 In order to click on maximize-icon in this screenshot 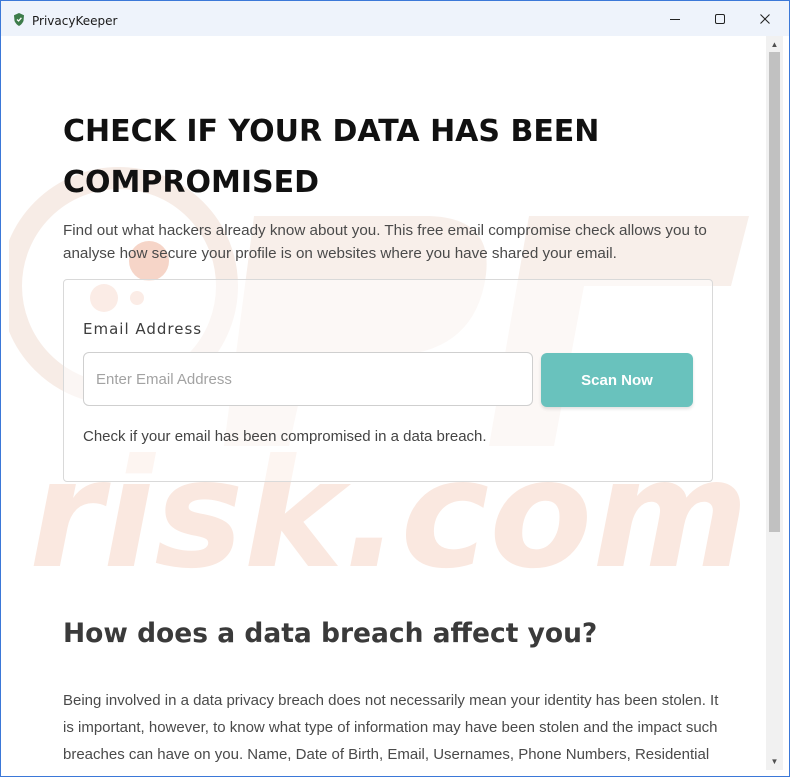, I will do `click(720, 18)`.